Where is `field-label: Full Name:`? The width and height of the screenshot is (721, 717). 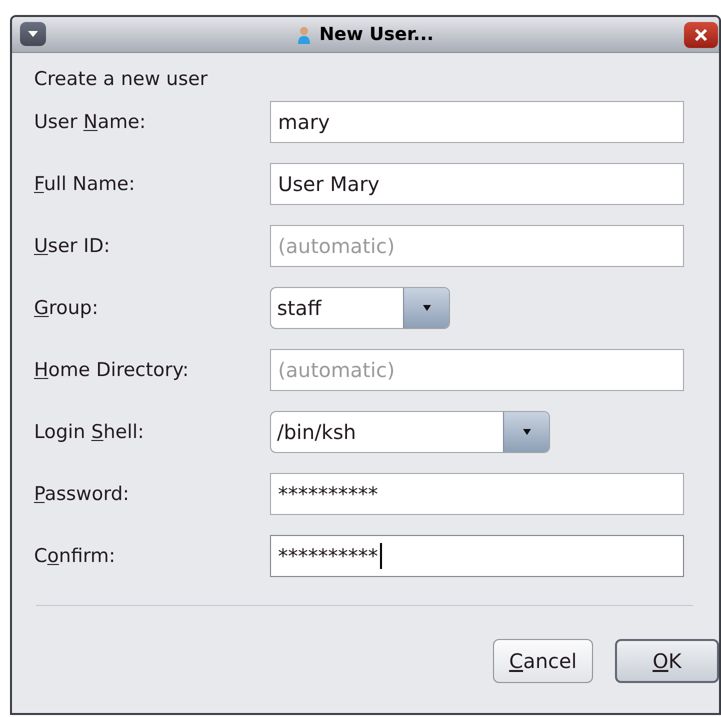 field-label: Full Name: is located at coordinates (85, 184).